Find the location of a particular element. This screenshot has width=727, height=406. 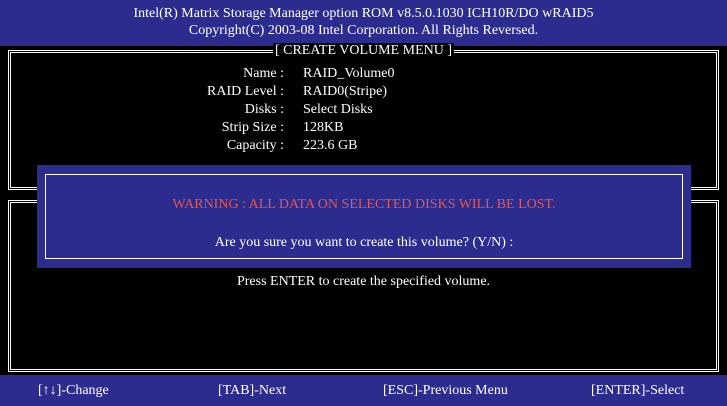

field-capacity: Capacity : 223.6 GB is located at coordinates (366, 146).